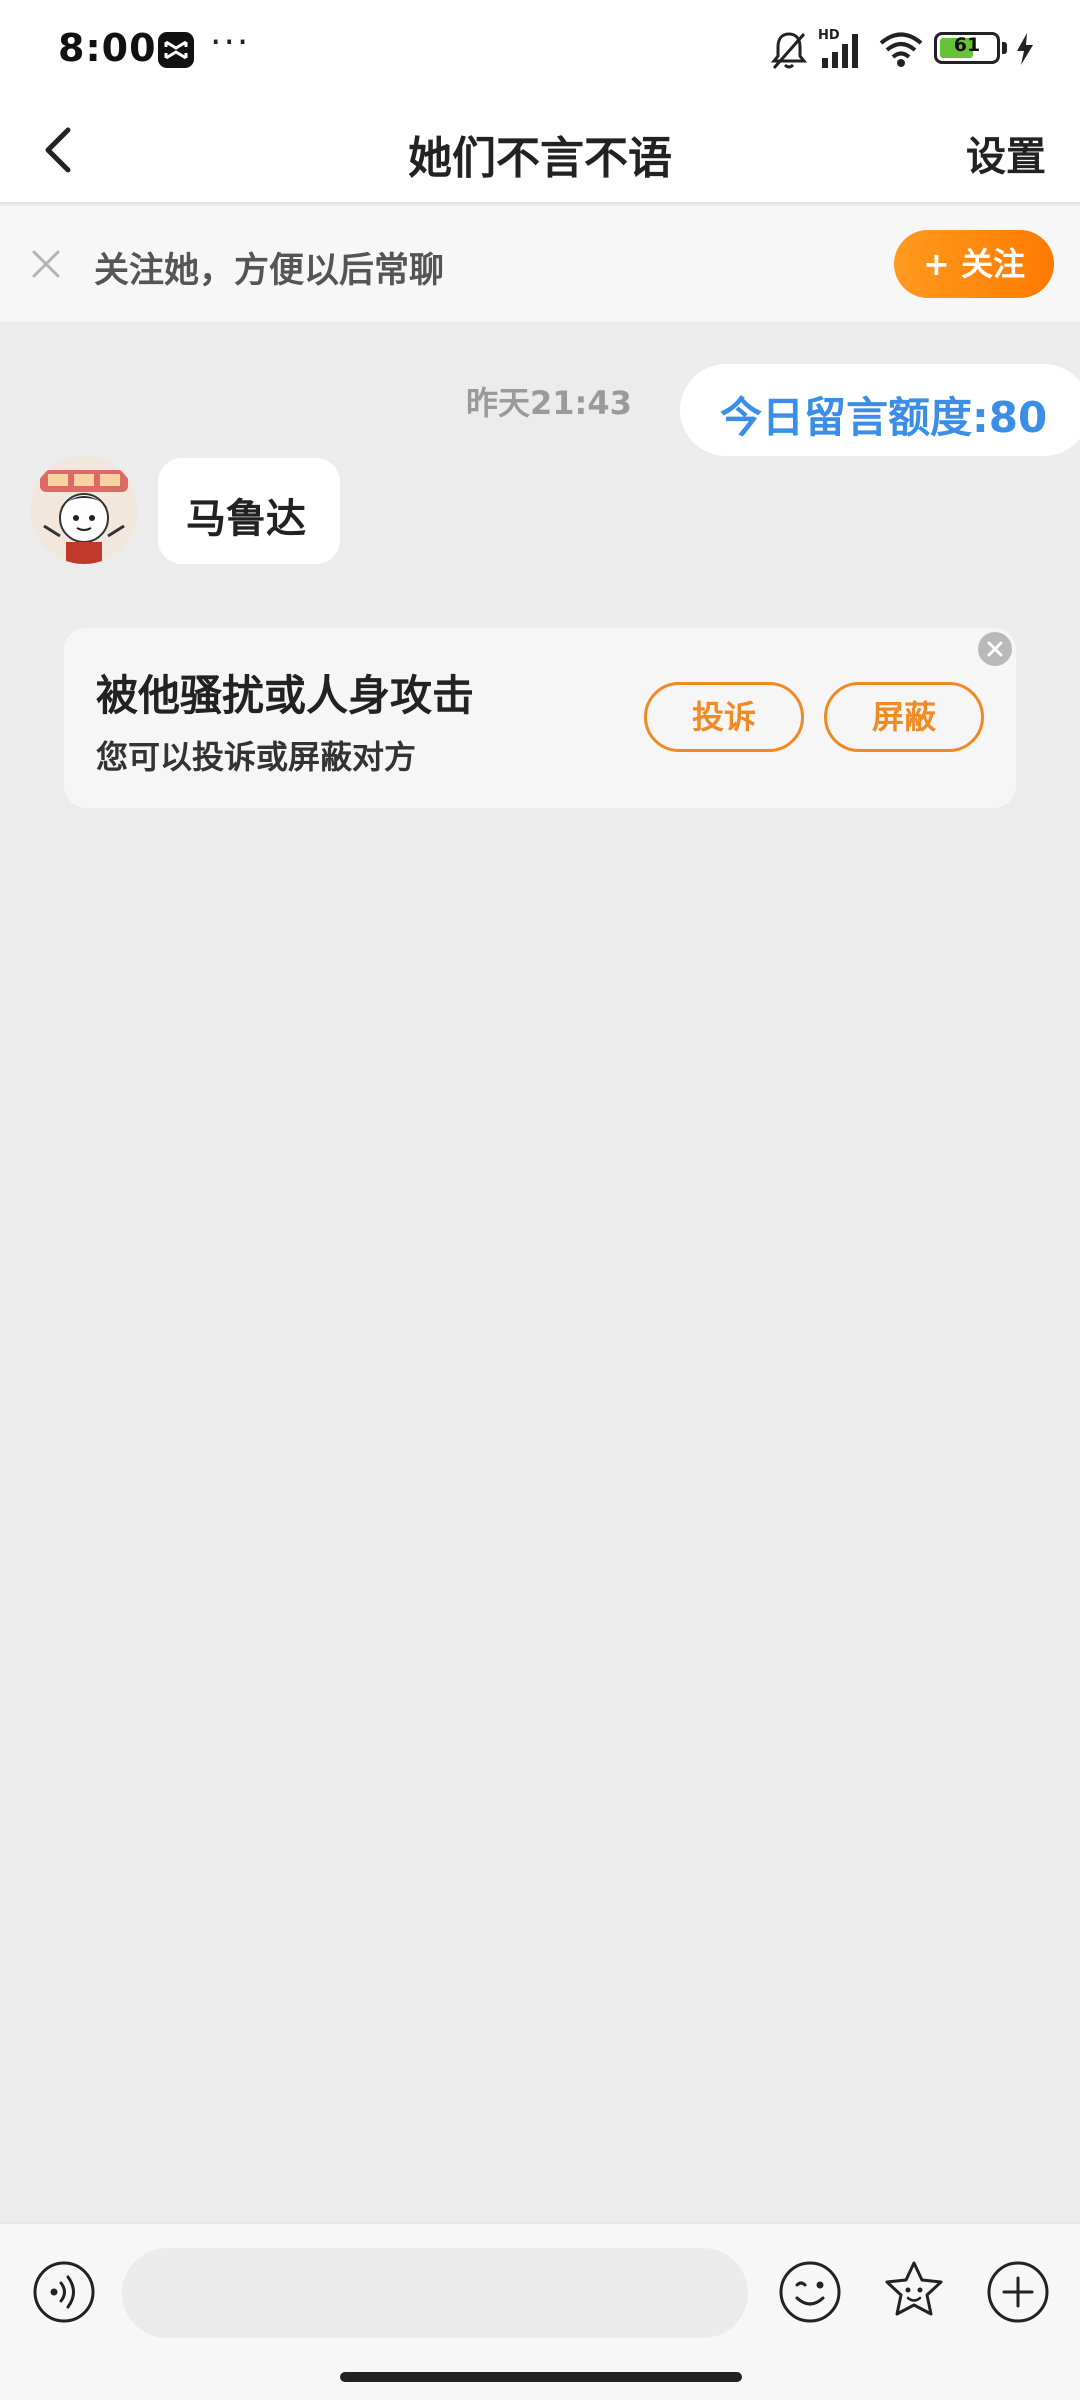 Image resolution: width=1080 pixels, height=2400 pixels. I want to click on charging-bolt-icon, so click(1025, 49).